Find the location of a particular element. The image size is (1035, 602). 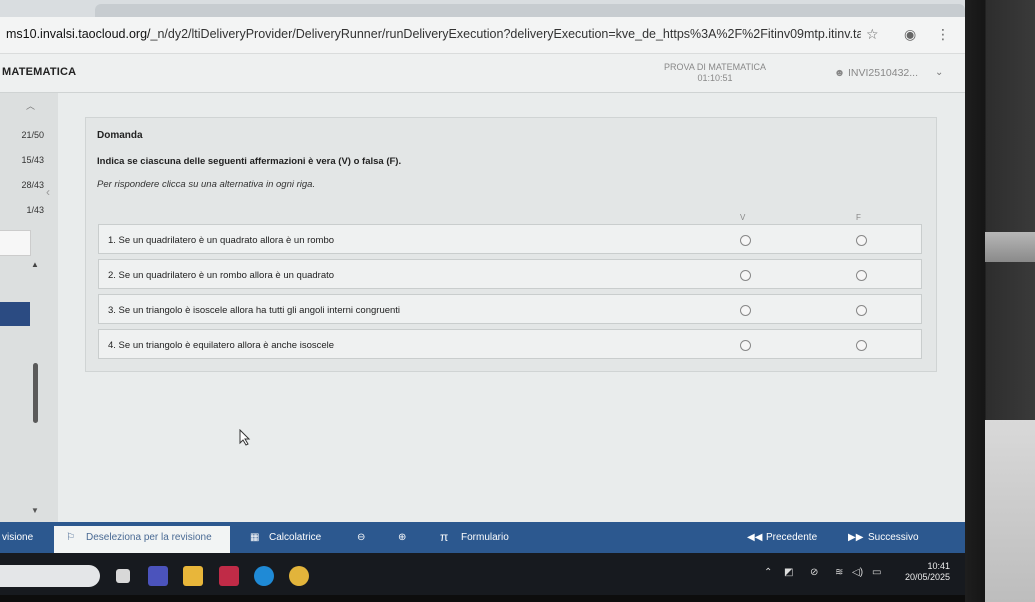

desk-surface is located at coordinates (1010, 511).